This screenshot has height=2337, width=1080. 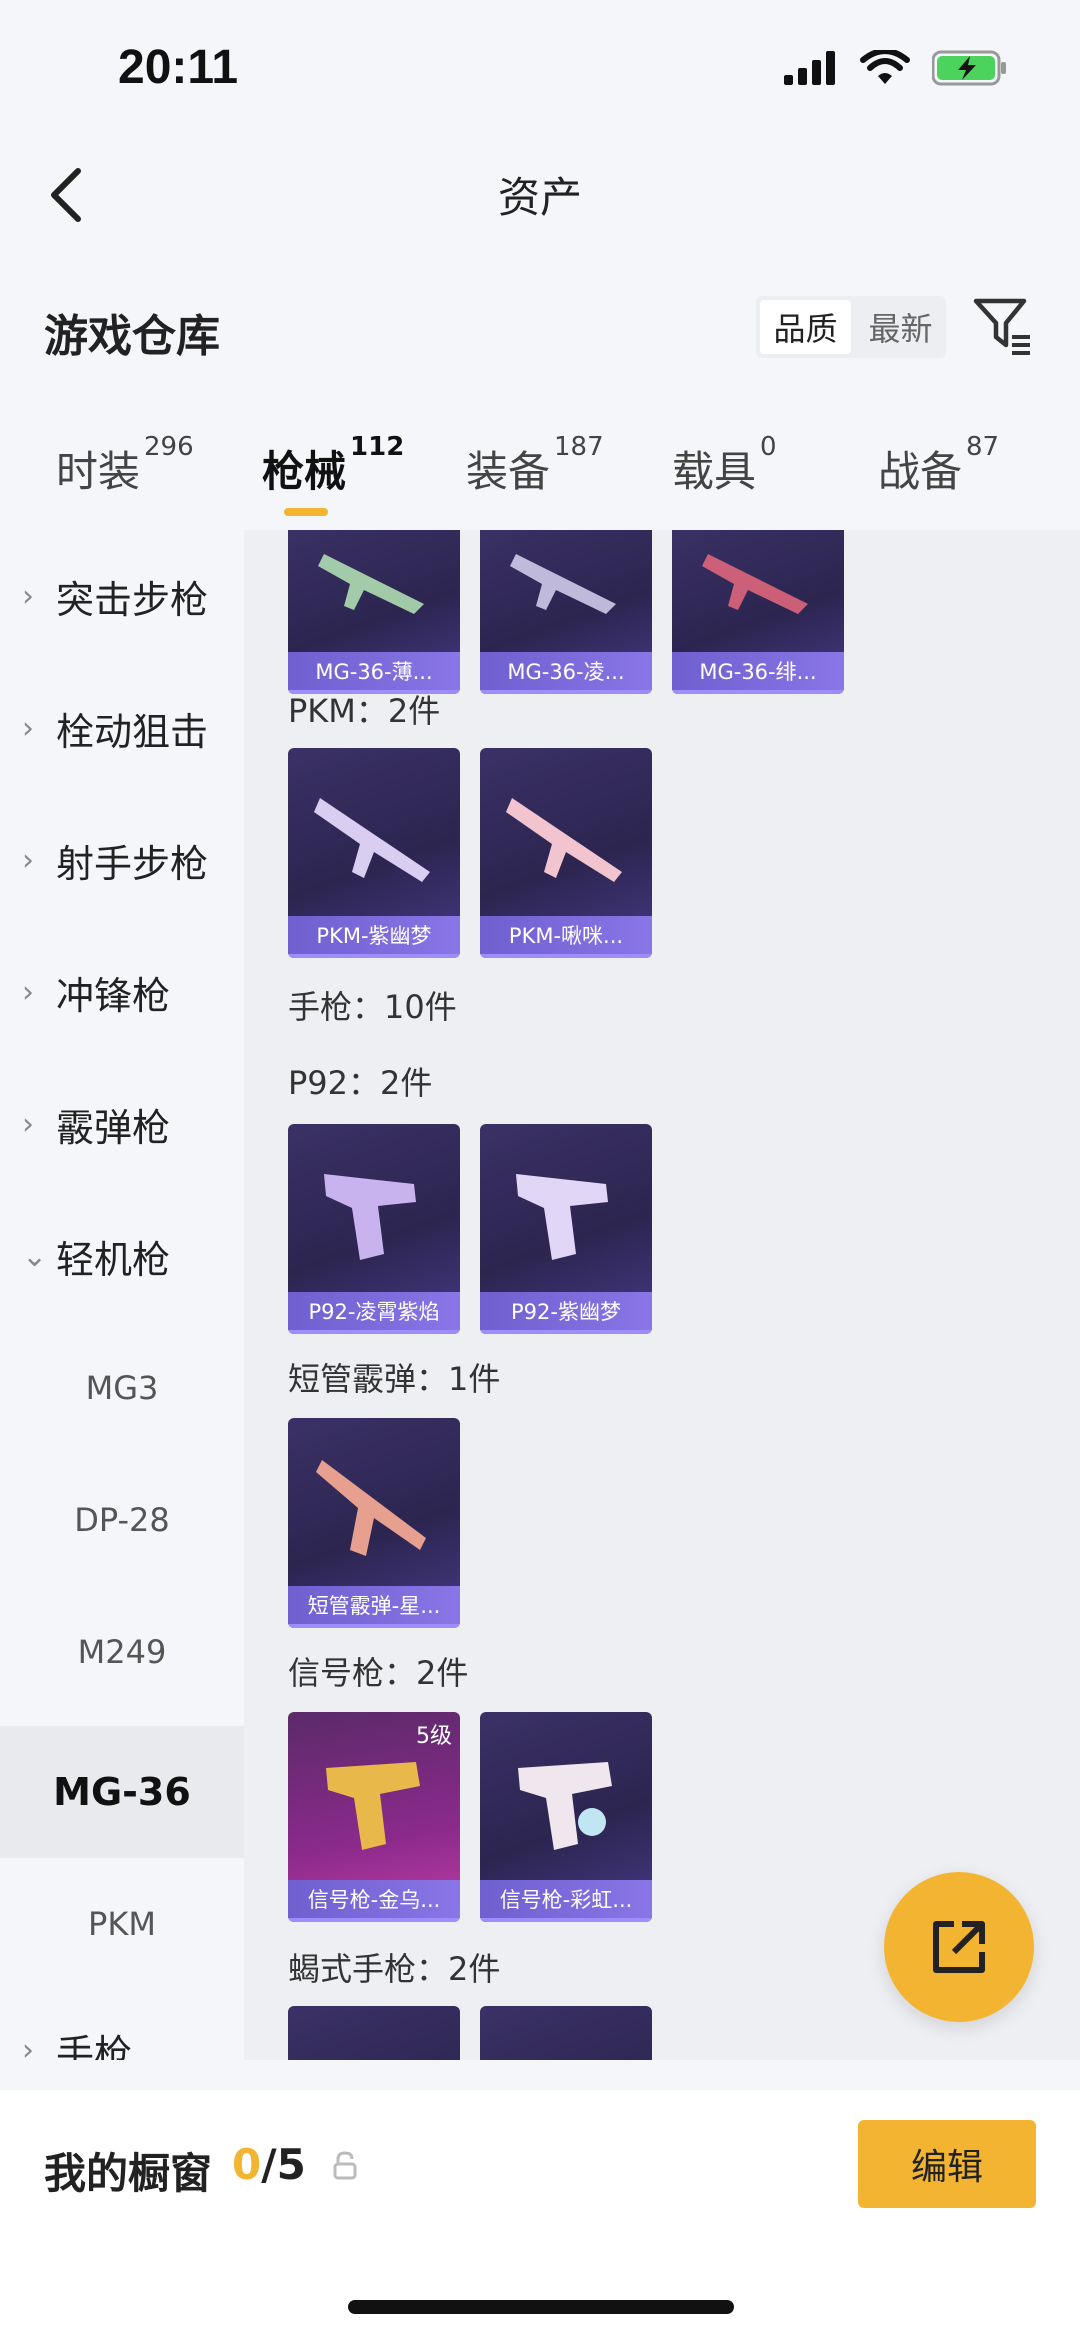 I want to click on nav-bar: 资产, so click(x=540, y=190).